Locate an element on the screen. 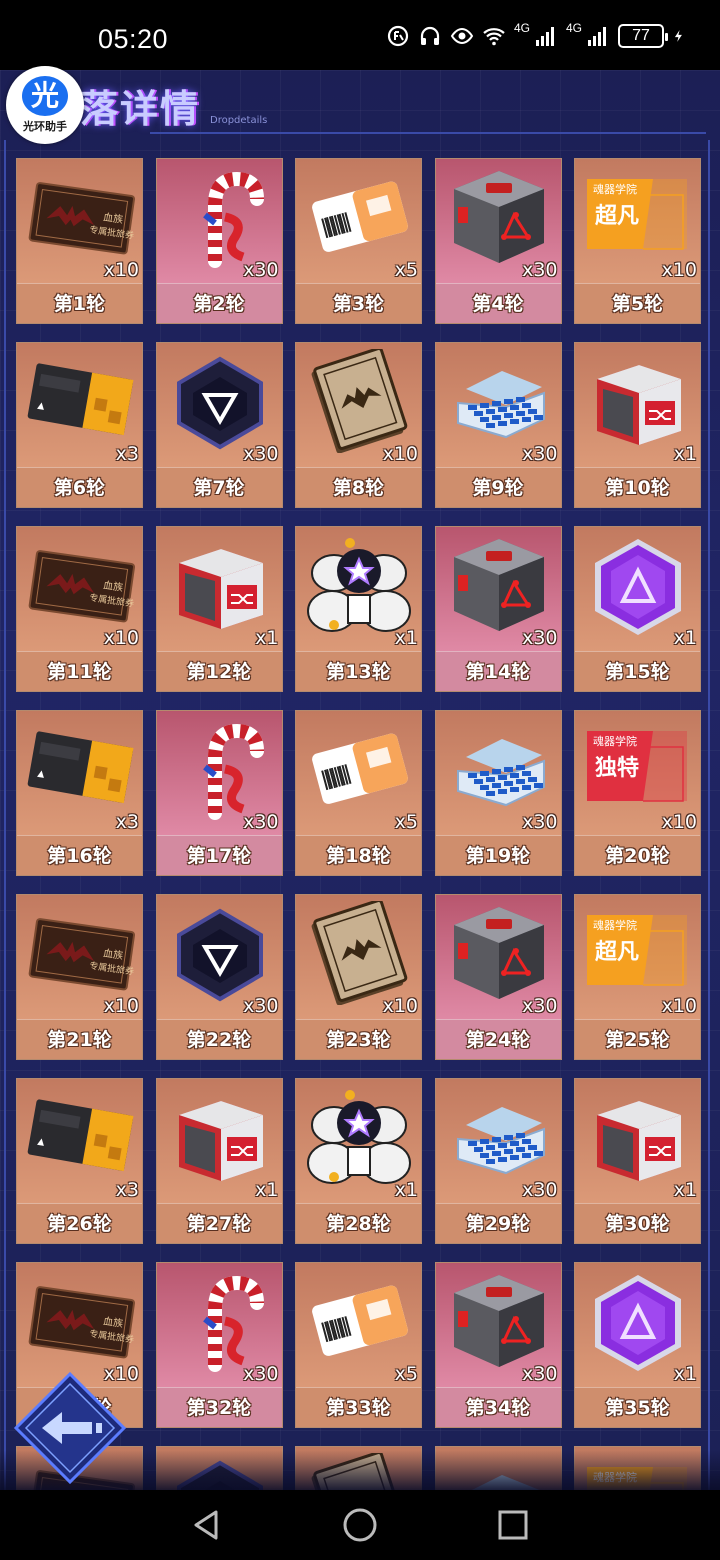 Image resolution: width=720 pixels, height=1560 pixels. reward-card: ▲ x3 第6轮 is located at coordinates (79, 425).